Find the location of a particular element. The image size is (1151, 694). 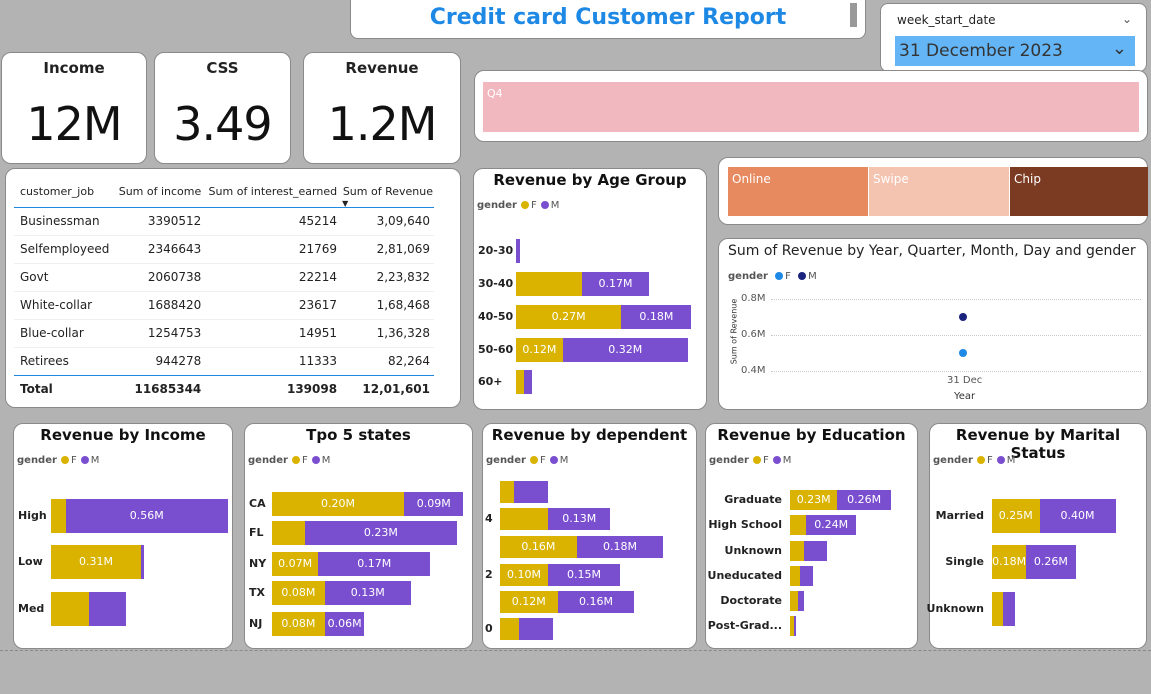

bar-f: 0.16M is located at coordinates (538, 547).